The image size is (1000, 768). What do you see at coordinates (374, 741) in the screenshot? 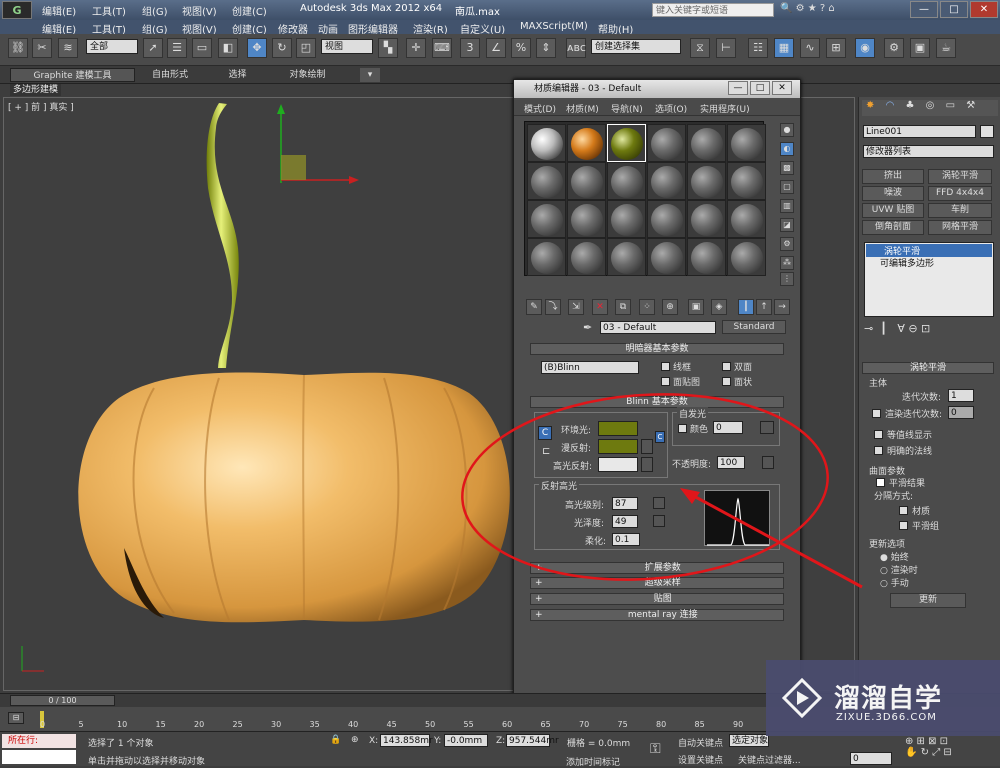
I see `x-coord-label: X:` at bounding box center [374, 741].